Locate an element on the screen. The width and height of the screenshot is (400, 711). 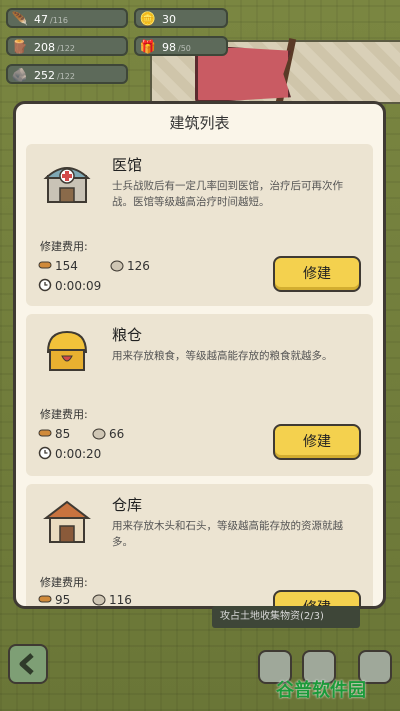
dialog-title: 建筑列表 is located at coordinates (199, 123).